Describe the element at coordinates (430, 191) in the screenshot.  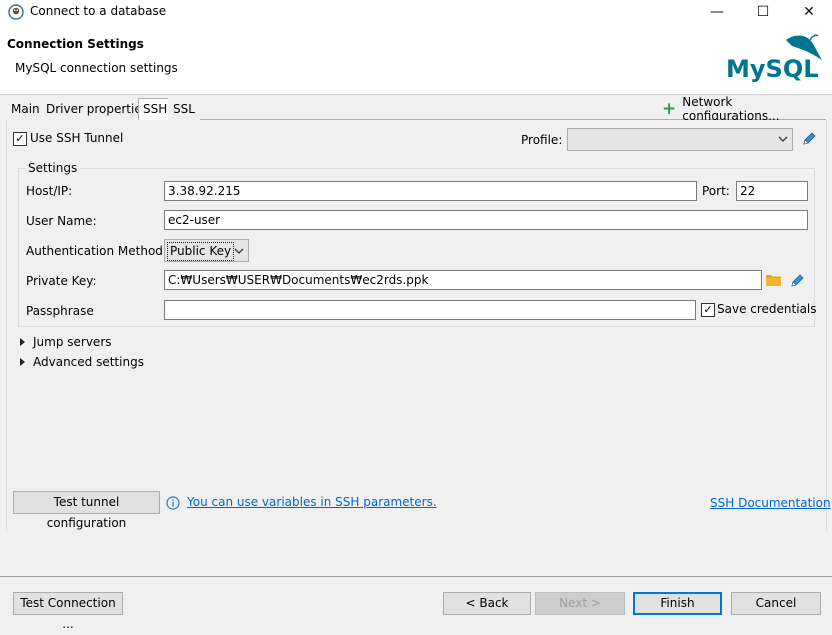
I see `host-input: 3.38.92.215` at that location.